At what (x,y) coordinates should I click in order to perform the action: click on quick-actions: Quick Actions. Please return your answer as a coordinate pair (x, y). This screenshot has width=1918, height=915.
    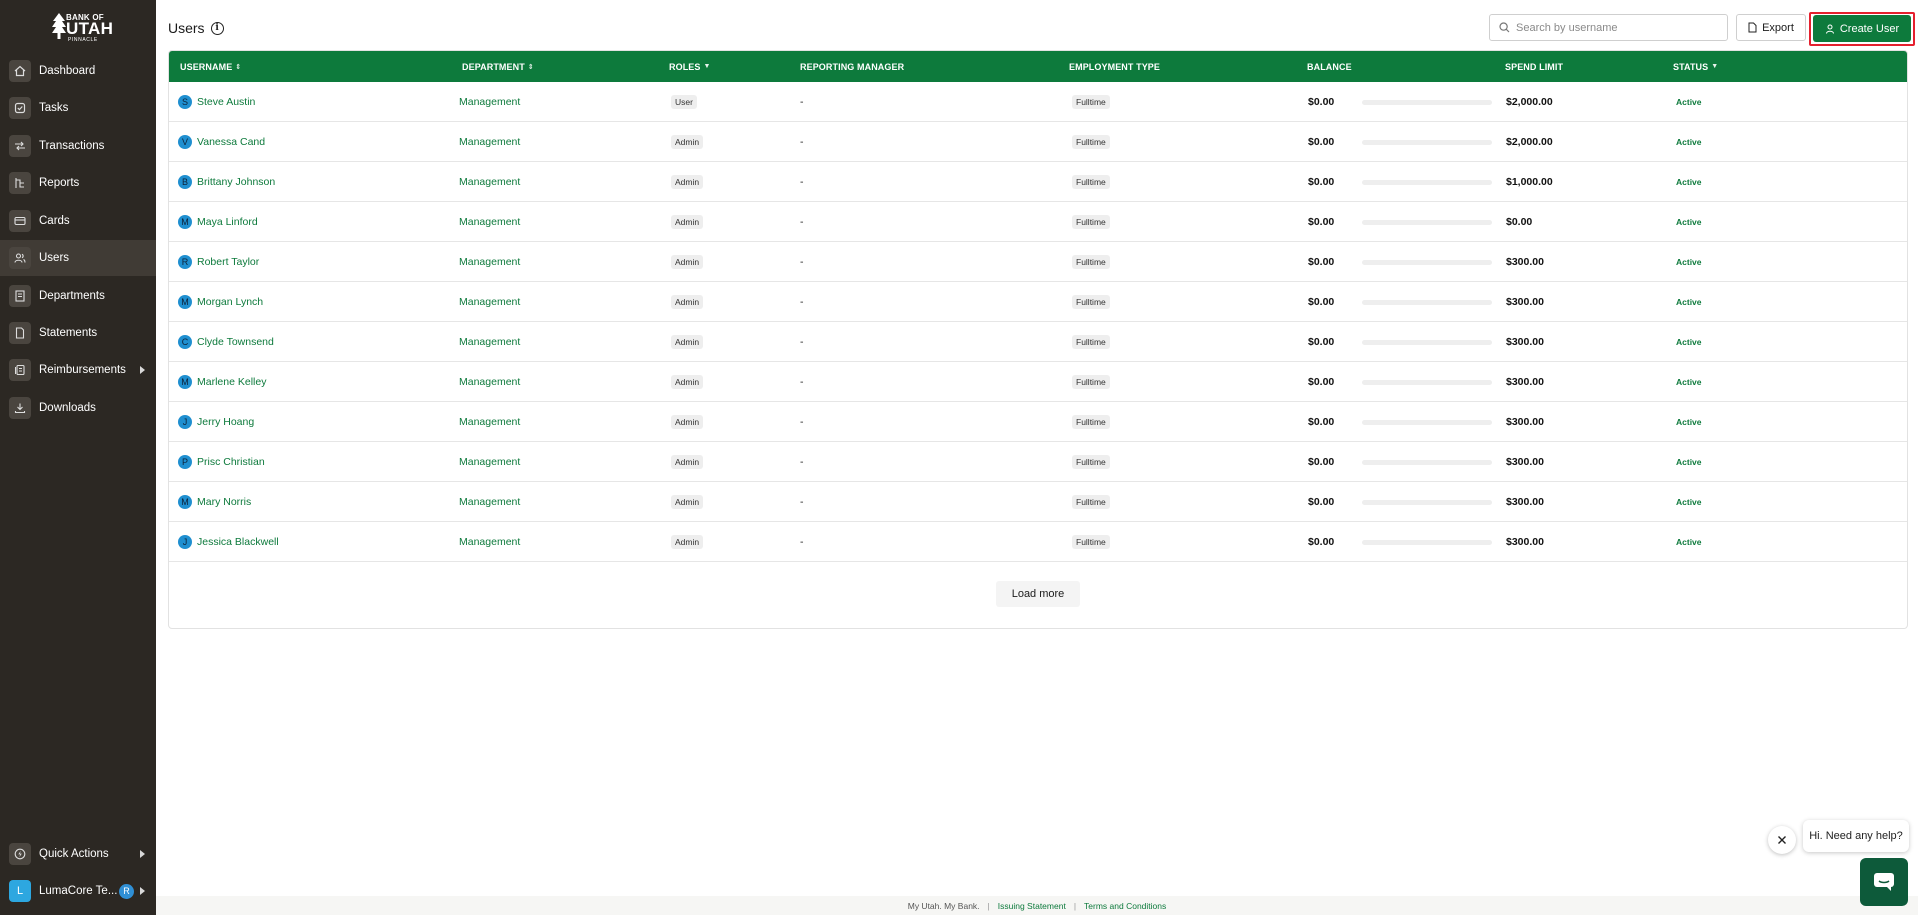
    Looking at the image, I should click on (78, 854).